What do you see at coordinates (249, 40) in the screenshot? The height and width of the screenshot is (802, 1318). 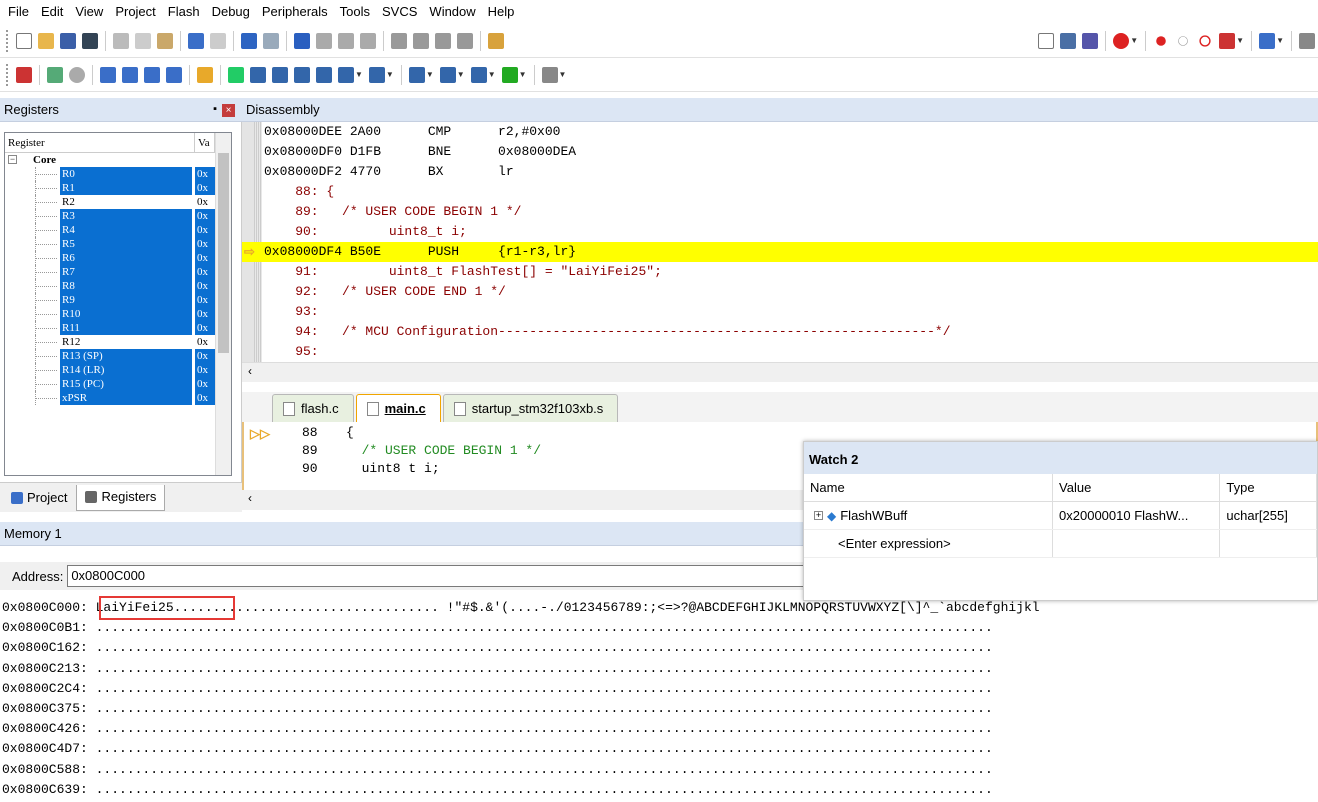 I see `nav-back-icon` at bounding box center [249, 40].